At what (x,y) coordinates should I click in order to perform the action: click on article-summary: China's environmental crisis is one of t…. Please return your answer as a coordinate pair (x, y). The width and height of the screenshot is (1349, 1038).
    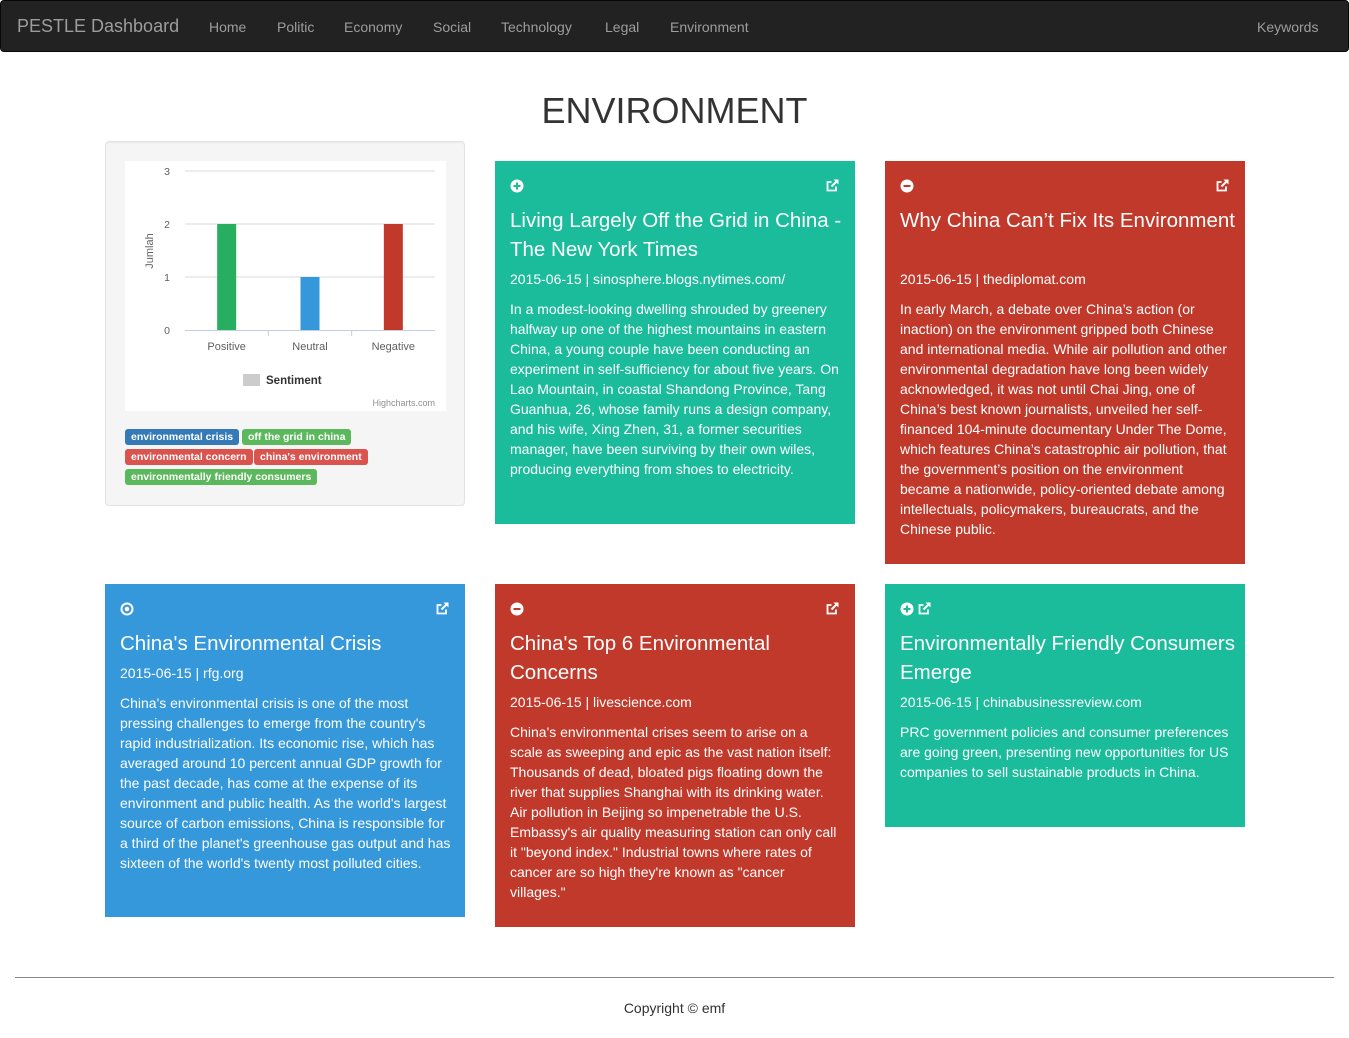
    Looking at the image, I should click on (285, 783).